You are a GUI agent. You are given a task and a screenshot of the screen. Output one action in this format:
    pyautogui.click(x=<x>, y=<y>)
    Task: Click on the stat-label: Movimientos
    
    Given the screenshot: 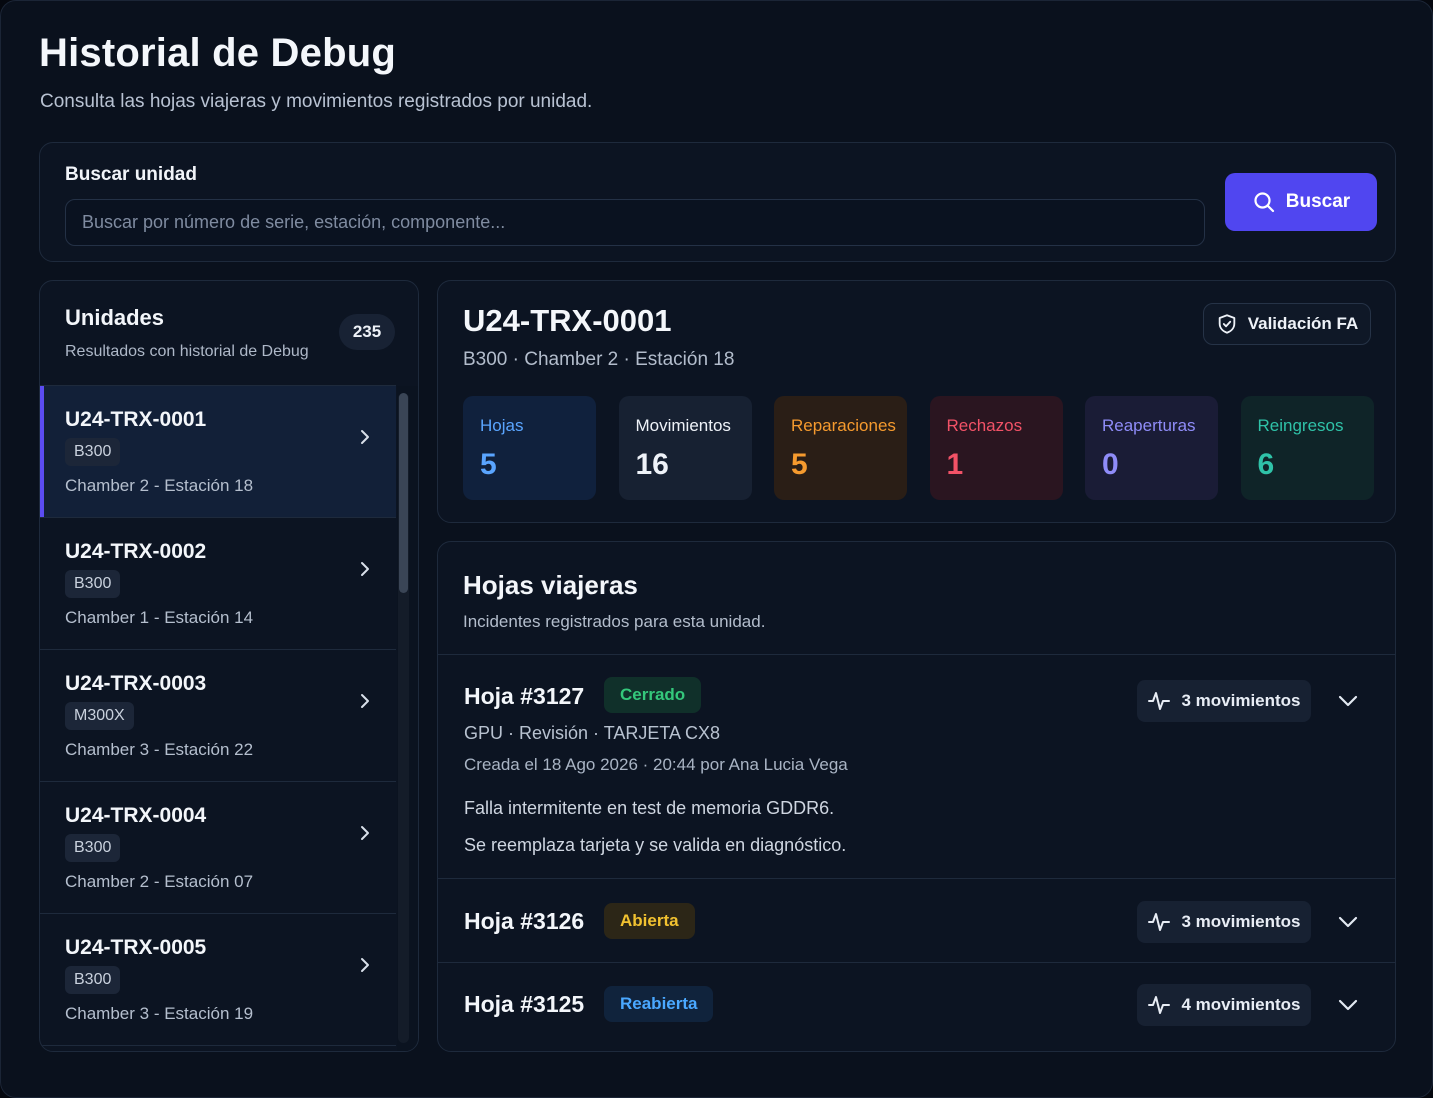 What is the action you would take?
    pyautogui.click(x=683, y=425)
    